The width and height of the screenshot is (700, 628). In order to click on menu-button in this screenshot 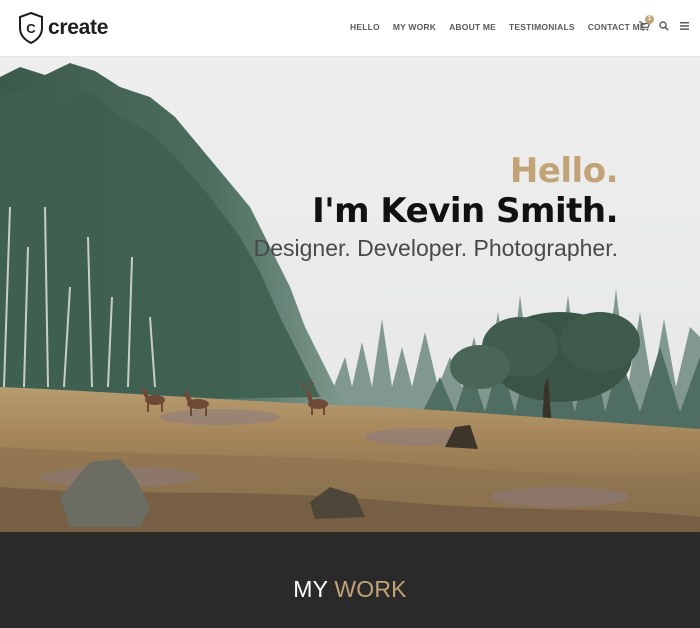, I will do `click(684, 26)`.